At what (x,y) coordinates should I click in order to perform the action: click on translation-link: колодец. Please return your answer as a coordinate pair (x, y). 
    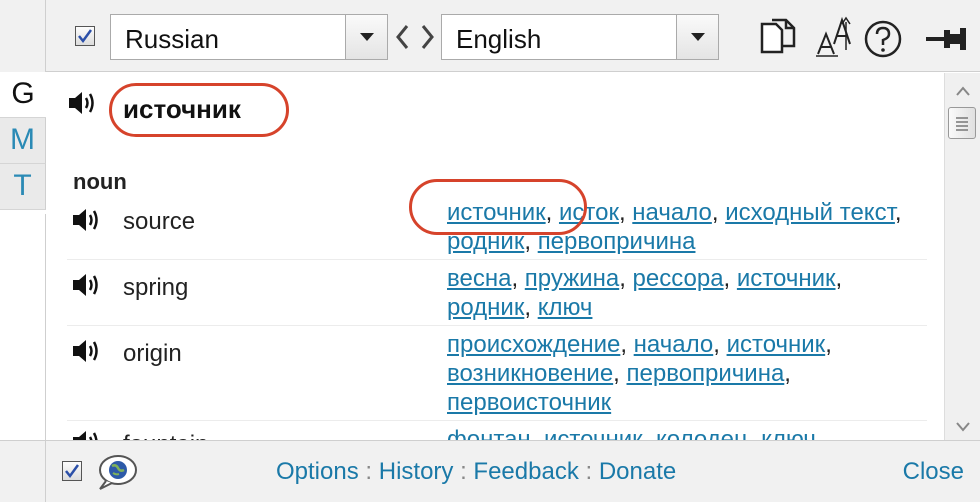
    Looking at the image, I should click on (702, 433).